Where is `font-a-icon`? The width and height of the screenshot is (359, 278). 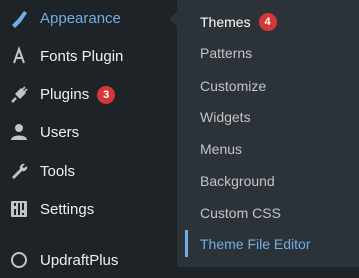
font-a-icon is located at coordinates (19, 56).